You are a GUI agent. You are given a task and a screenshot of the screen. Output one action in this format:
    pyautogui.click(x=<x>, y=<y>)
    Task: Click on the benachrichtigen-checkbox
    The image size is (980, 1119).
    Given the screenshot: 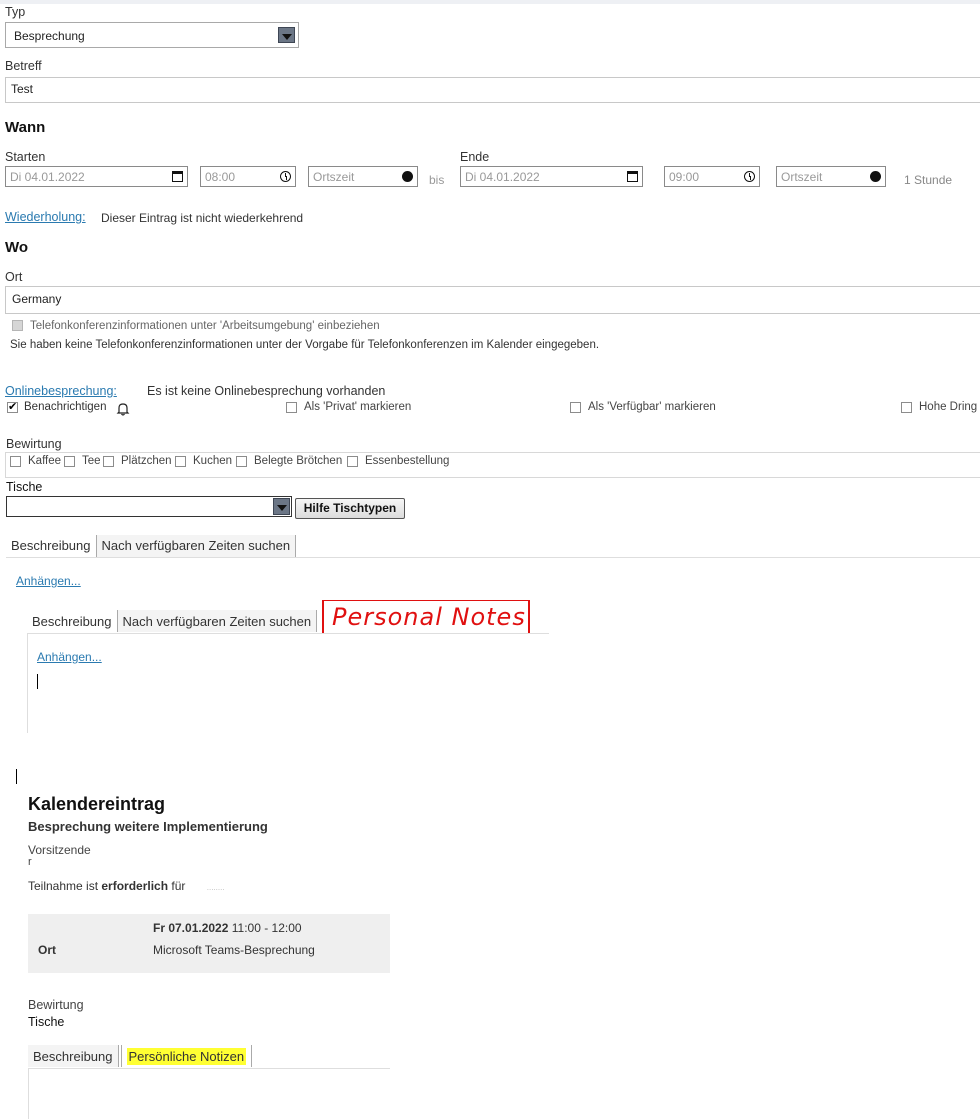 What is the action you would take?
    pyautogui.click(x=12, y=406)
    